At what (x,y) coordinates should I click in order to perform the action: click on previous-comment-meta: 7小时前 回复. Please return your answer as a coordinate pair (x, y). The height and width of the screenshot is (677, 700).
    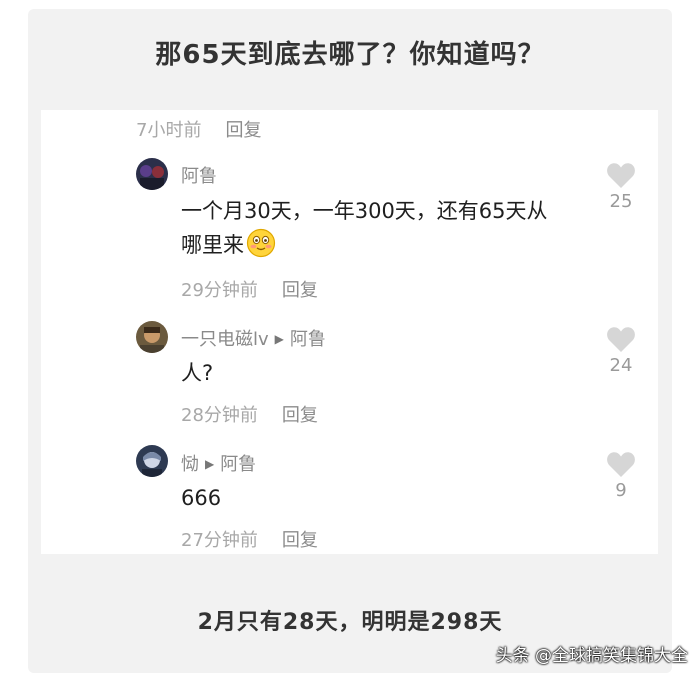
    Looking at the image, I should click on (198, 129).